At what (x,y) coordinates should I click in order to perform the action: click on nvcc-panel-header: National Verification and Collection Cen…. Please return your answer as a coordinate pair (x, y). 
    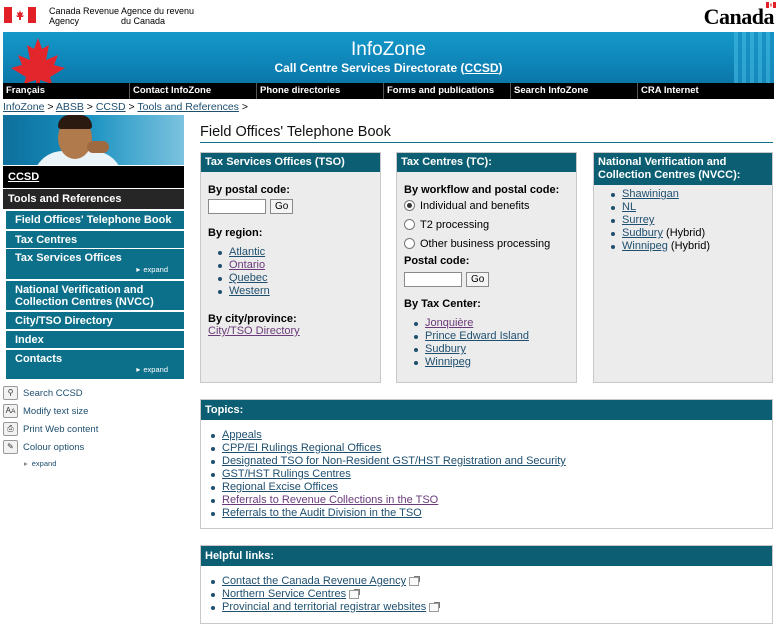
    Looking at the image, I should click on (683, 169).